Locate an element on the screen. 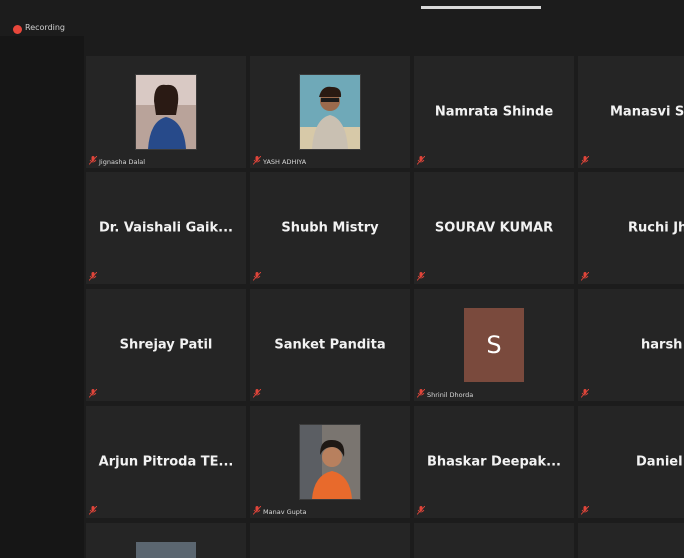  participant-name: Shrejay Patil is located at coordinates (166, 345).